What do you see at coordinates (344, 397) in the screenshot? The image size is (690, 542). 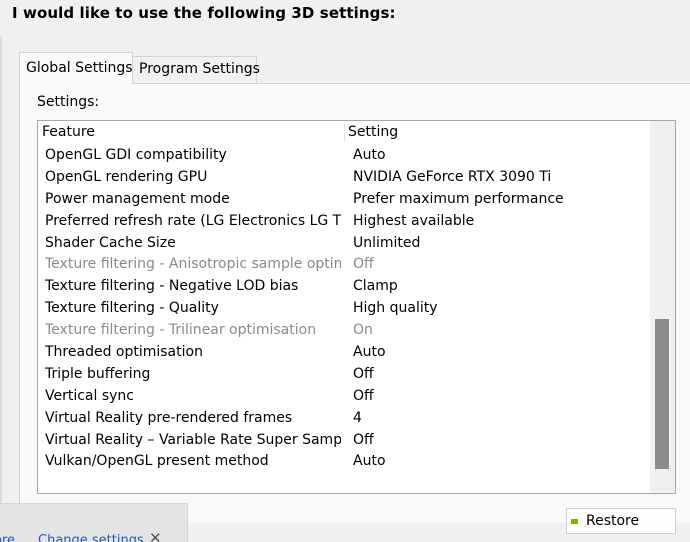 I see `settings-row: Vertical sync Off` at bounding box center [344, 397].